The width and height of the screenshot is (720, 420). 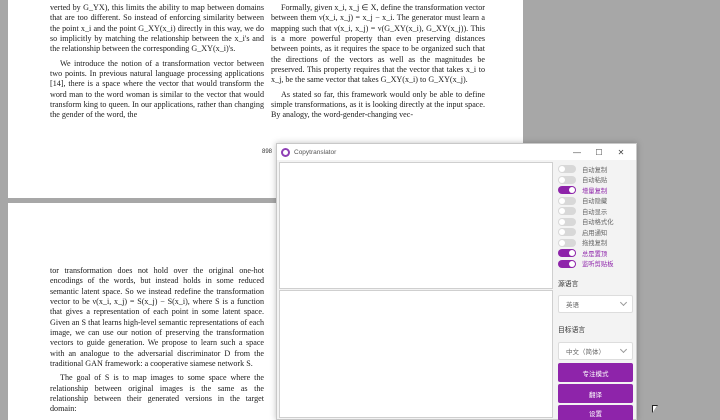 I want to click on option-row: 总是置顶, so click(x=597, y=253).